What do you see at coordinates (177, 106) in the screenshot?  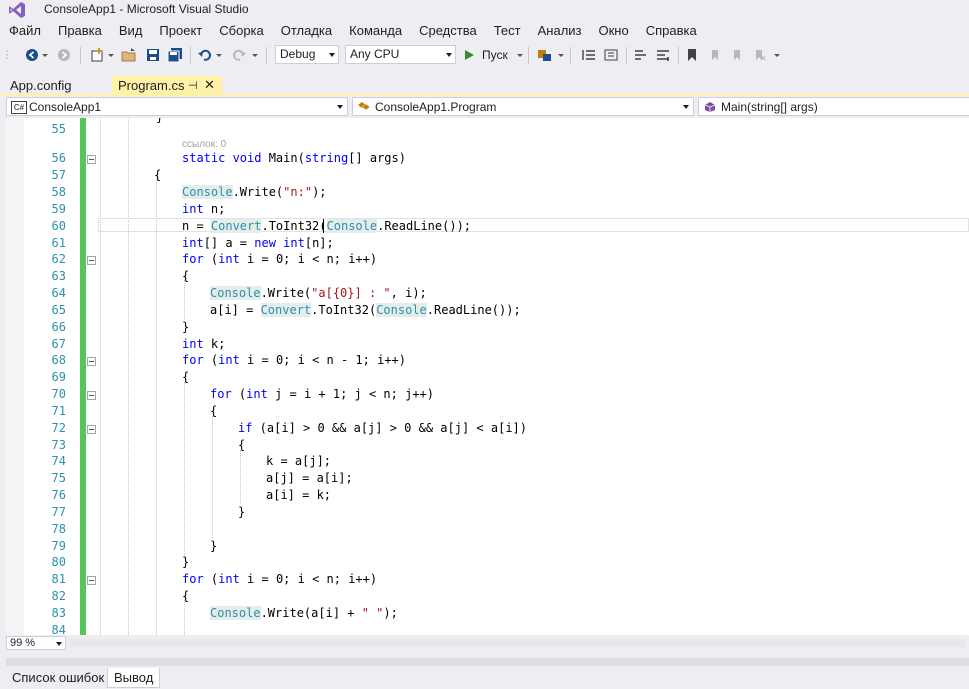 I see `project-select: C# ConsoleApp1` at bounding box center [177, 106].